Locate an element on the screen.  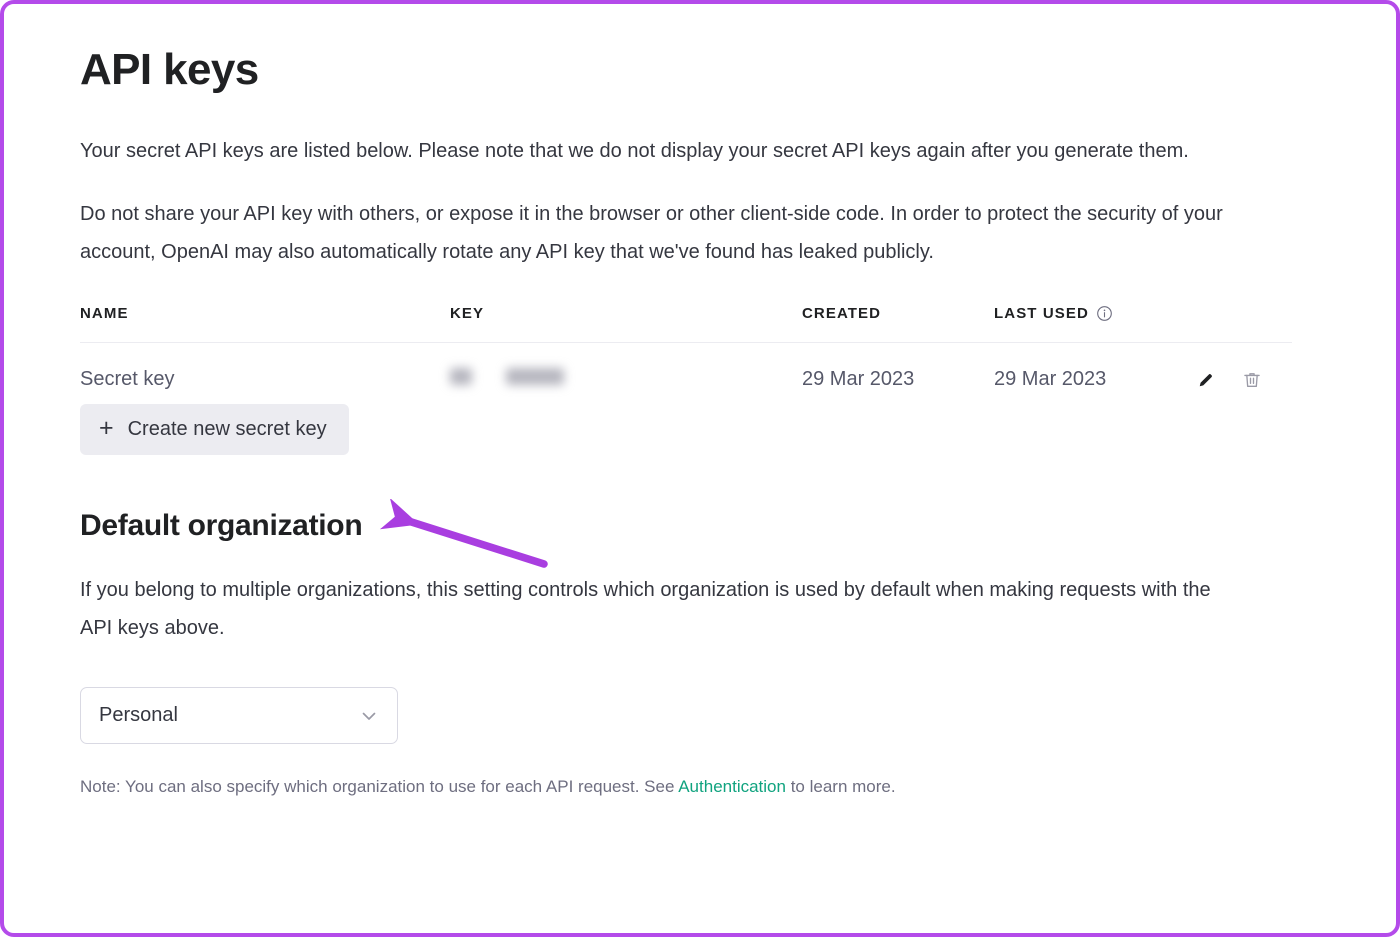
info-circle-icon is located at coordinates (1104, 313).